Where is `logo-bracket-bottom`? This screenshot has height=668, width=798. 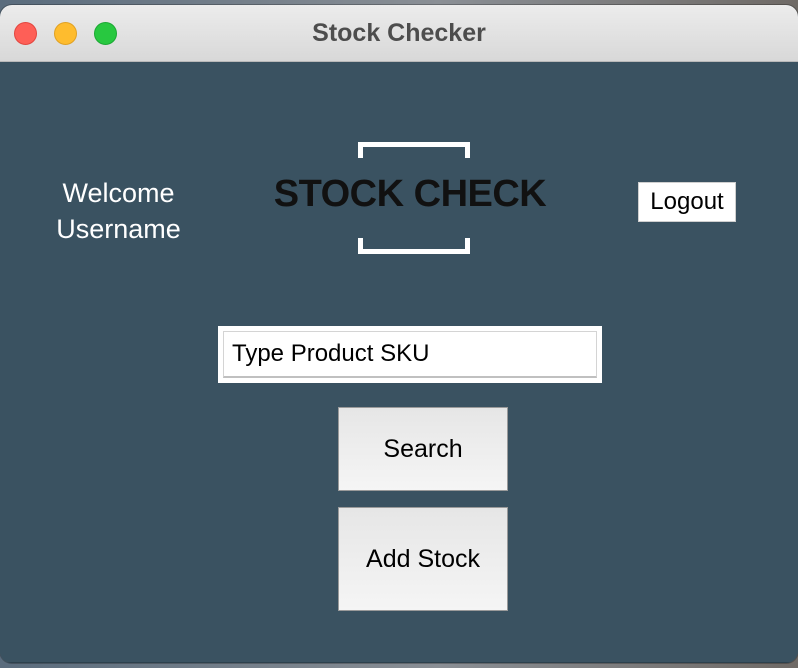 logo-bracket-bottom is located at coordinates (414, 246).